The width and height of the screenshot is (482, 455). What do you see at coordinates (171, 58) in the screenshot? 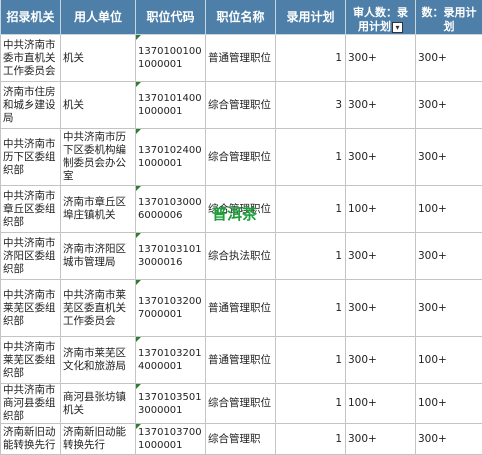
I see `code-cell: 13701001001000001` at bounding box center [171, 58].